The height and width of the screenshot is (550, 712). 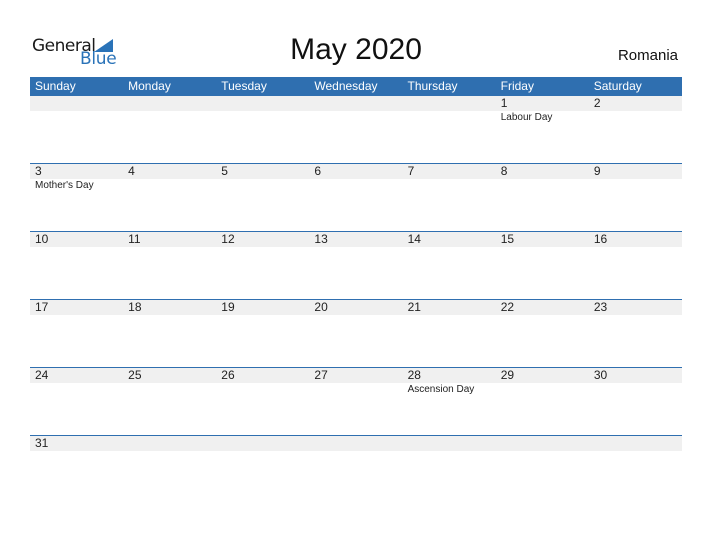 What do you see at coordinates (228, 375) in the screenshot?
I see `day-number: 26` at bounding box center [228, 375].